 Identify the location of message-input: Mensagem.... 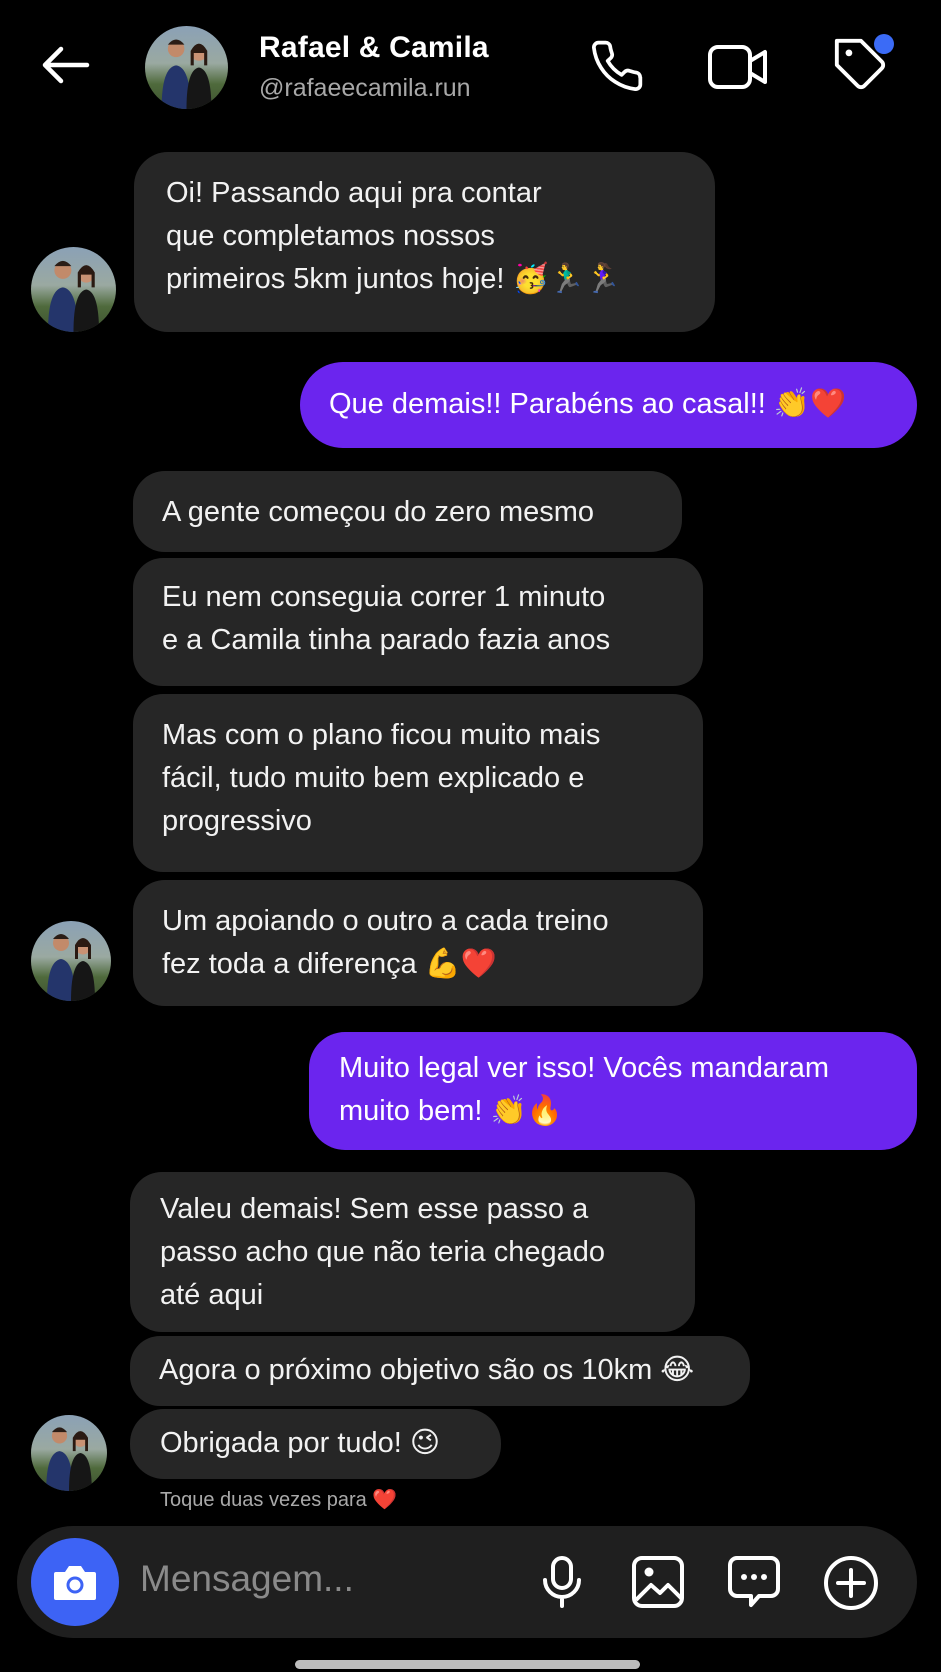
(247, 1579).